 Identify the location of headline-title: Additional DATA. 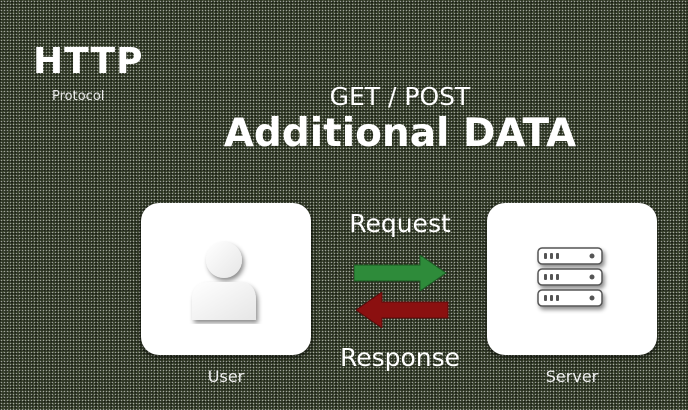
(400, 133).